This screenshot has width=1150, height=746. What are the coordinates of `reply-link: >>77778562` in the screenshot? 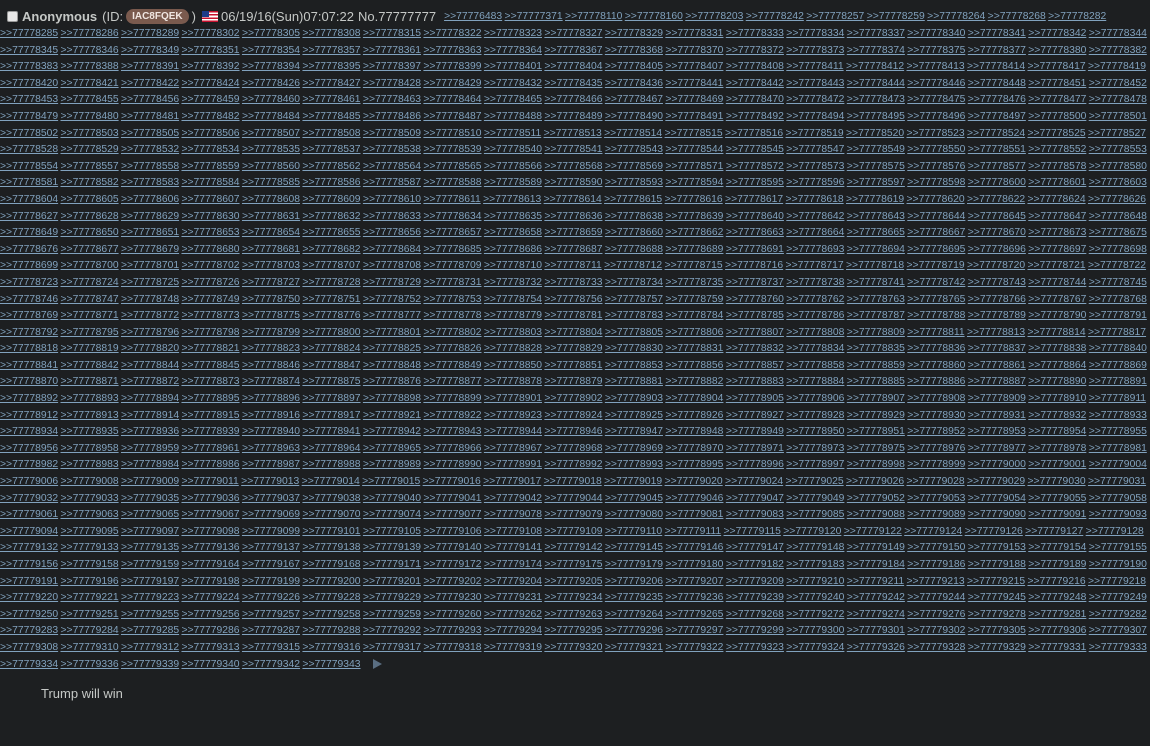 It's located at (331, 166).